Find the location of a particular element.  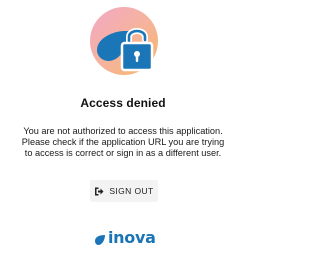

access-denied-illustration is located at coordinates (124, 41).